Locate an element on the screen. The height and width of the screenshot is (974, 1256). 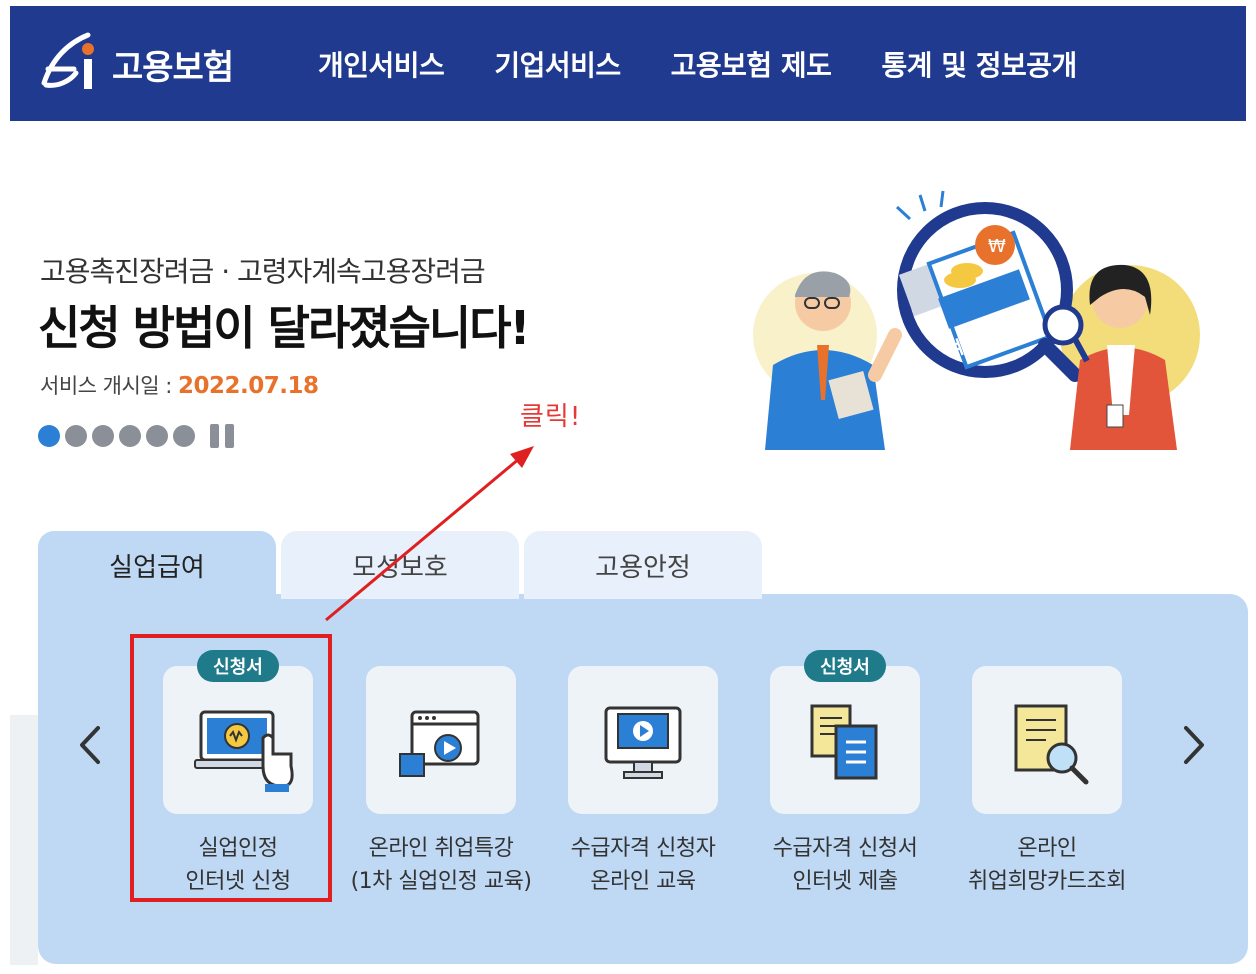
slide-indicators is located at coordinates (138, 436).